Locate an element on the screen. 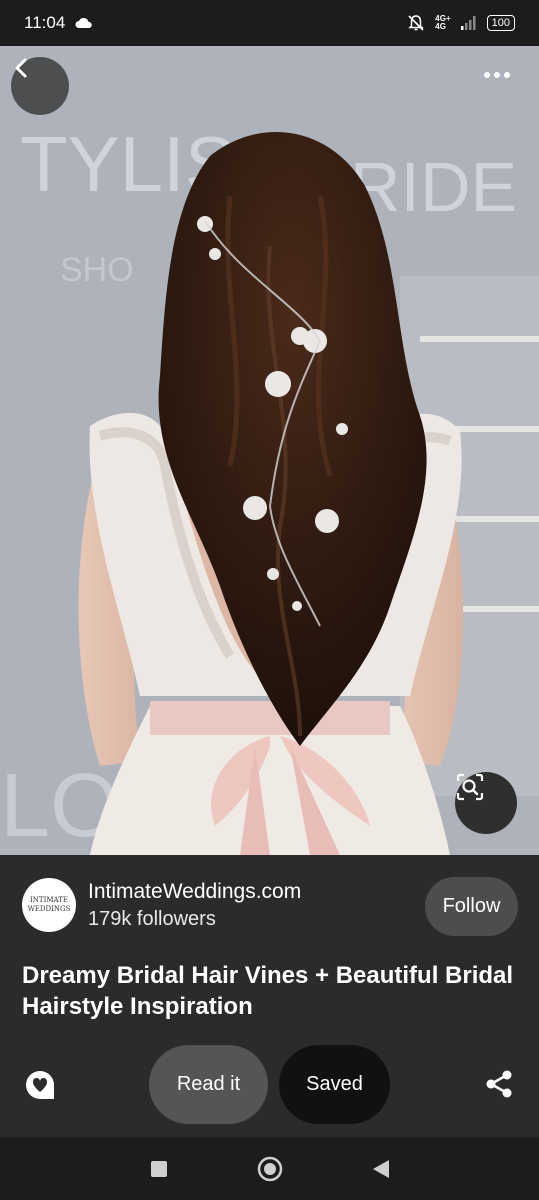  more-horizontal-icon is located at coordinates (497, 75).